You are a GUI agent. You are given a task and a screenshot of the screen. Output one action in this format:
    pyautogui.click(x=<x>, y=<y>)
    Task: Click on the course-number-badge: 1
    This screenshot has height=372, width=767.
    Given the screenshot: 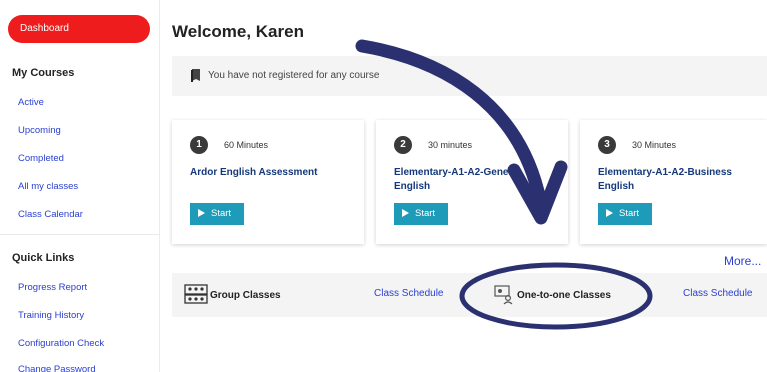 What is the action you would take?
    pyautogui.click(x=199, y=145)
    